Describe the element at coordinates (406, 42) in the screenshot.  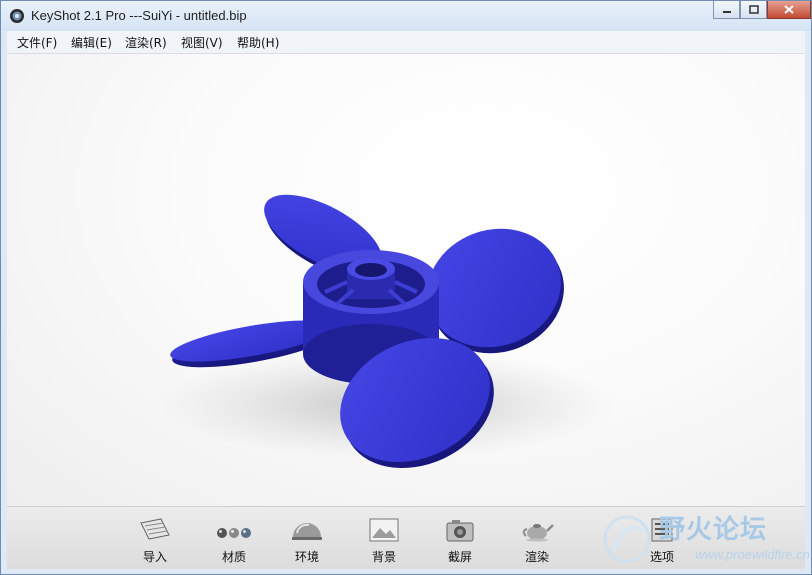
I see `menu-bar: 文件(F) 编辑(E) 渲染(R) 视图(V) 帮助(H)` at that location.